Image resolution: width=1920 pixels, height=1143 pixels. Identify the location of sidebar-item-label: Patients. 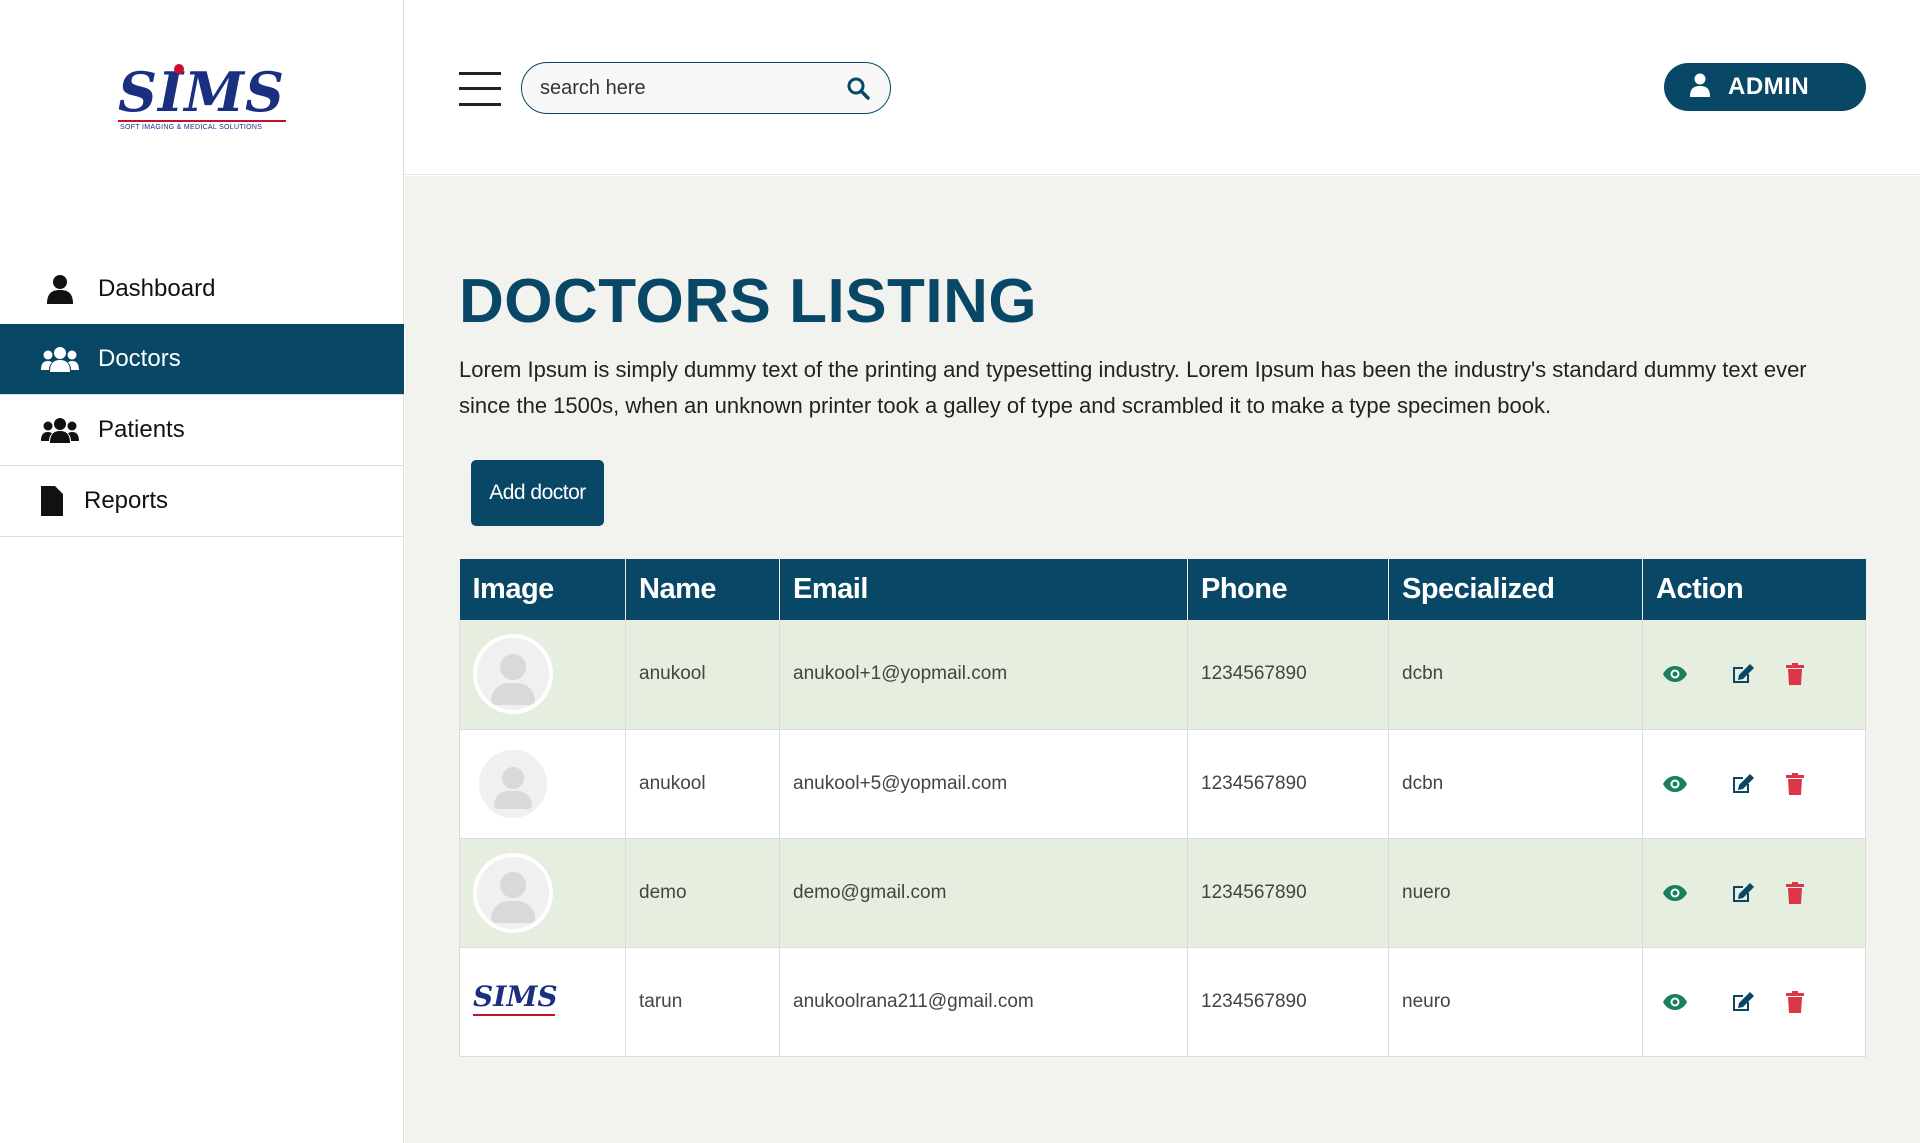
(141, 429).